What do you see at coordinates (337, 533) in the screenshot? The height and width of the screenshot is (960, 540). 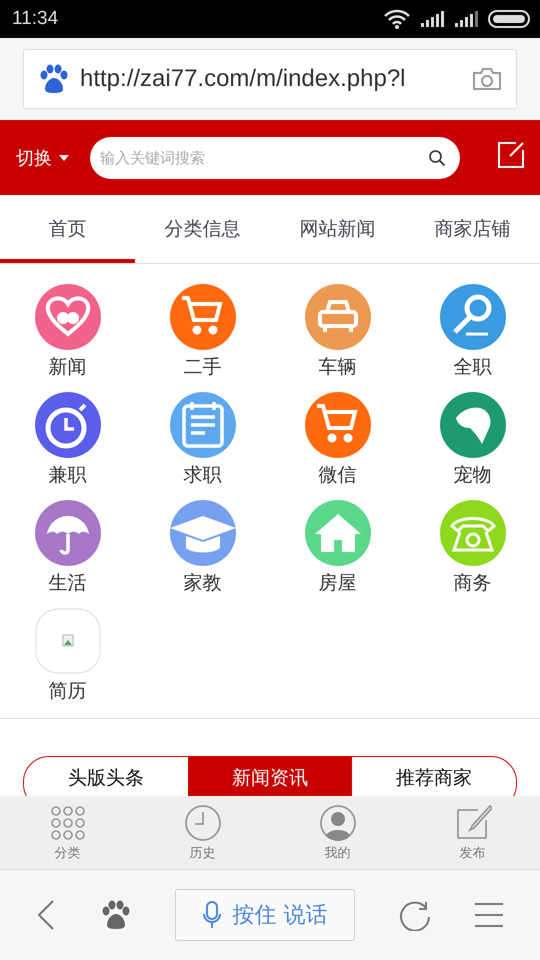 I see `house-icon` at bounding box center [337, 533].